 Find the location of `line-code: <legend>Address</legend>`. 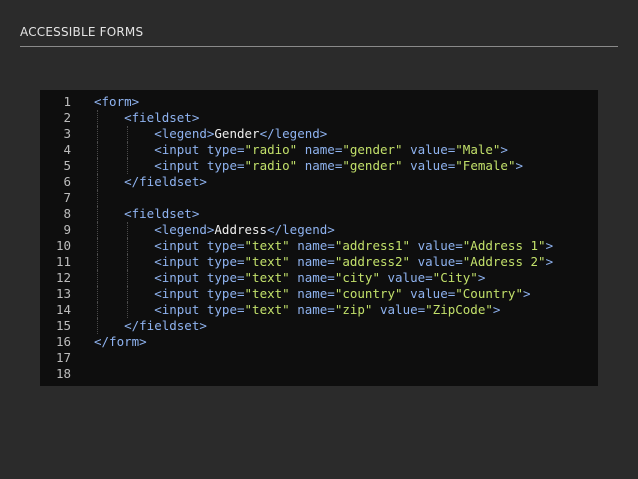

line-code: <legend>Address</legend> is located at coordinates (244, 230).